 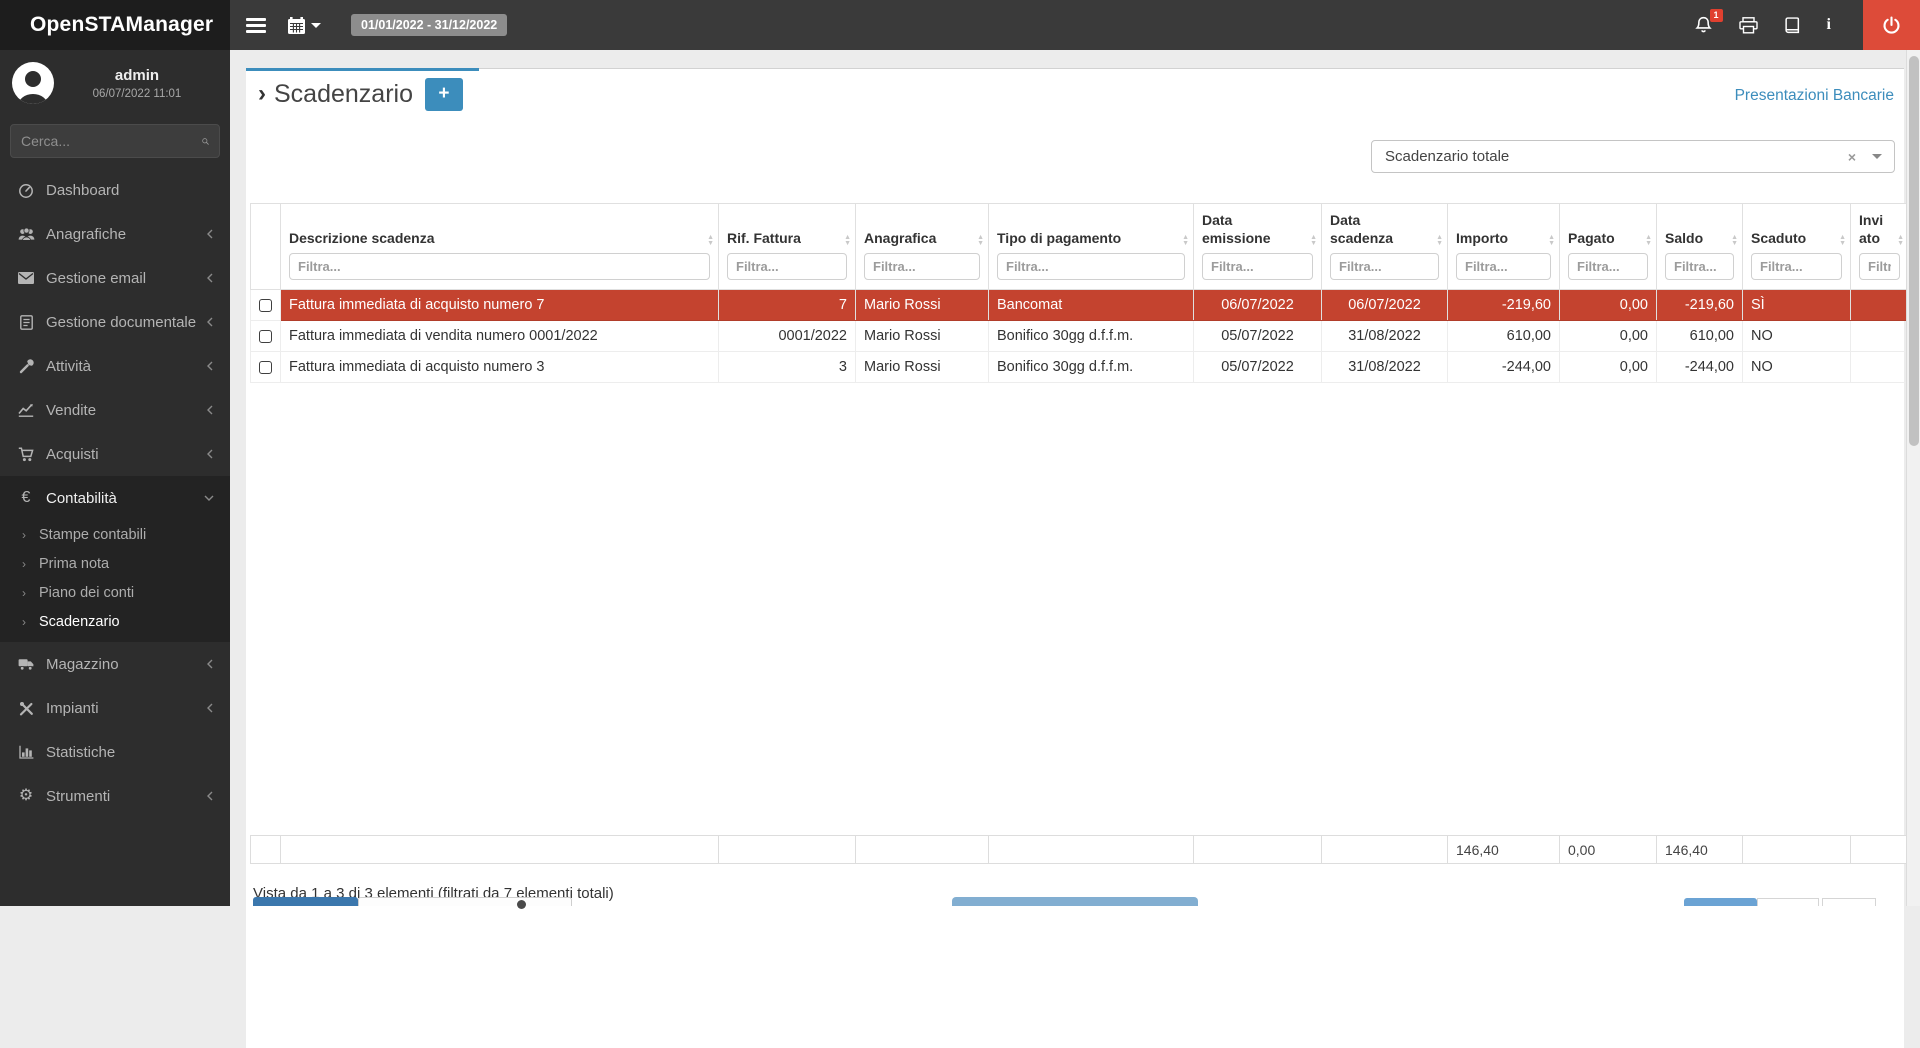 What do you see at coordinates (304, 25) in the screenshot?
I see `period-picker-button` at bounding box center [304, 25].